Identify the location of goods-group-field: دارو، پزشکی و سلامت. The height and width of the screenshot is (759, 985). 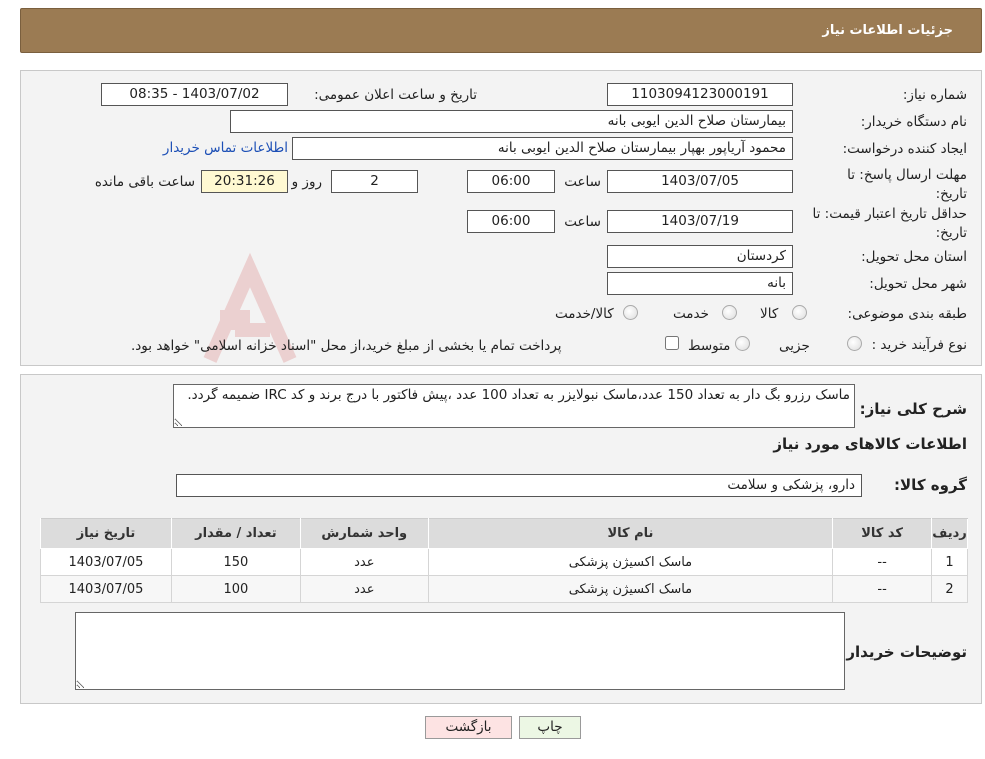
(519, 485).